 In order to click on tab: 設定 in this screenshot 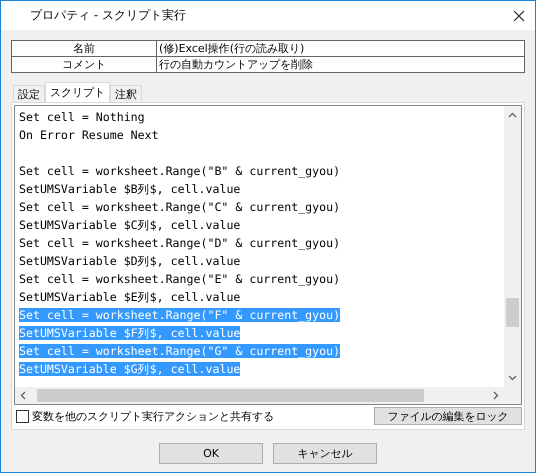, I will do `click(29, 93)`.